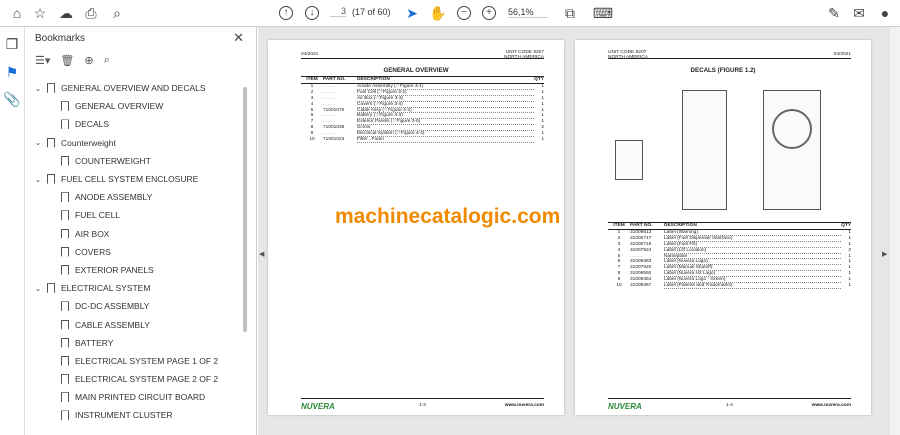  I want to click on bookmark-label: MAIN PRINTED CIRCUIT BOARD, so click(140, 397).